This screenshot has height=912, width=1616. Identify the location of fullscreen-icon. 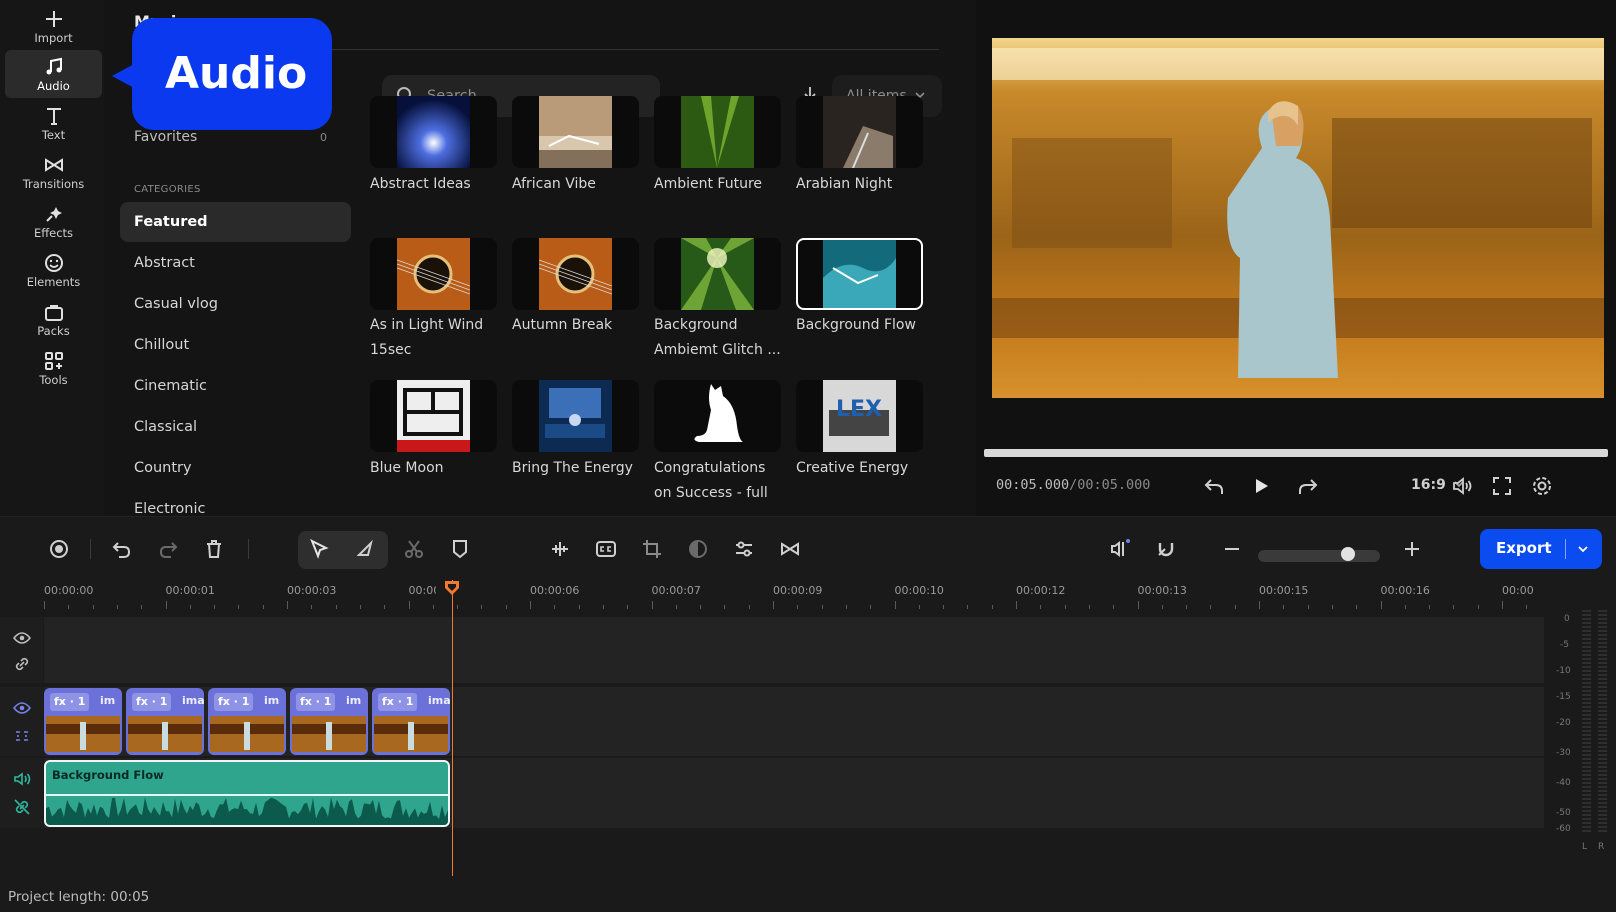
(1502, 486).